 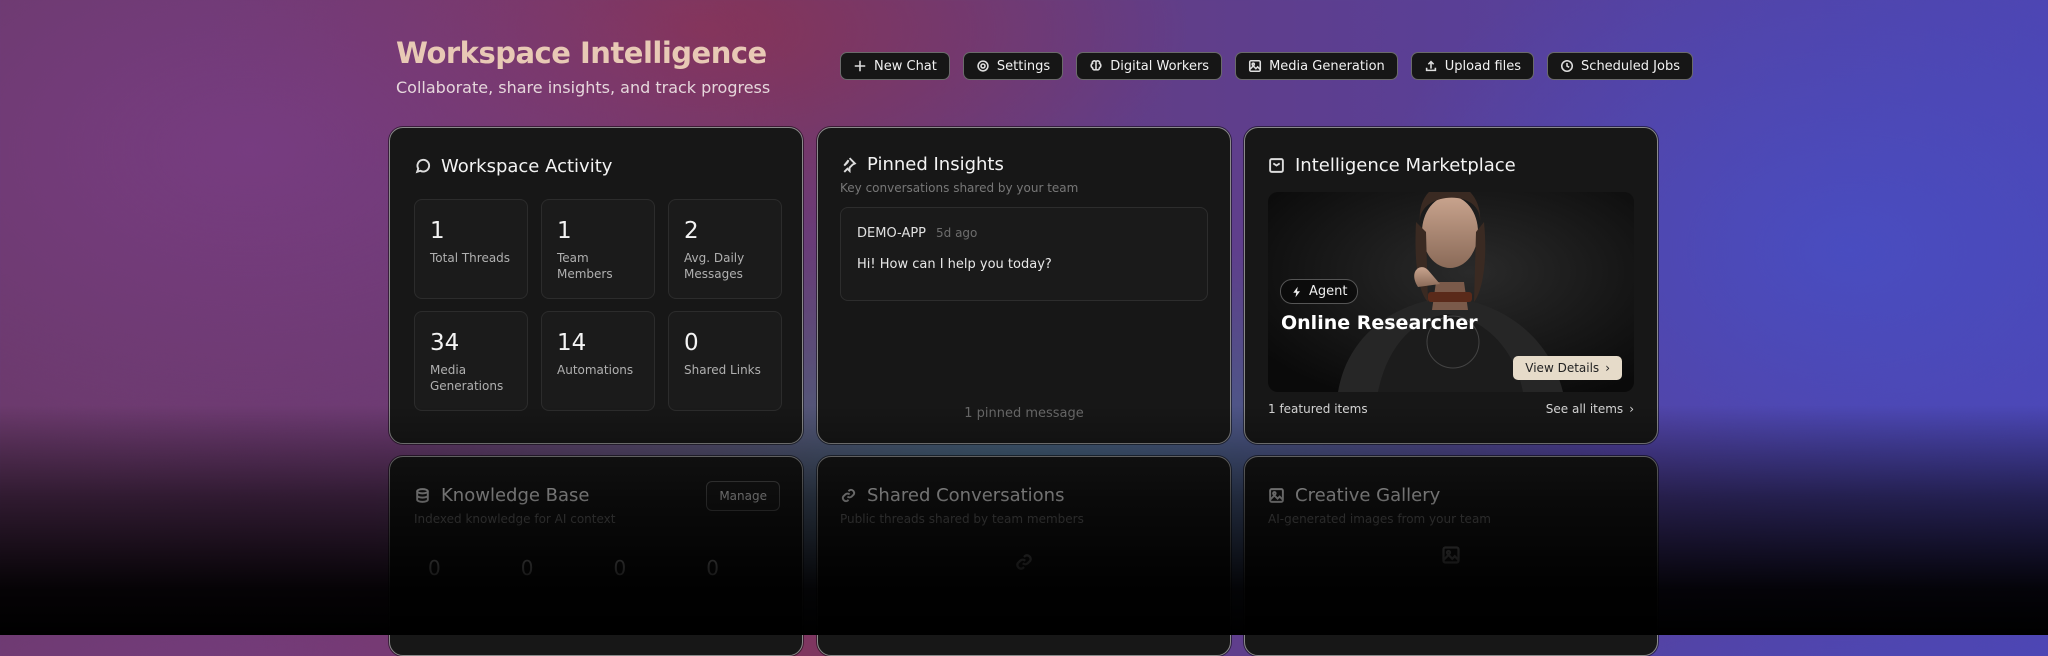 I want to click on digital-workers-button: Digital Workers, so click(x=1149, y=66).